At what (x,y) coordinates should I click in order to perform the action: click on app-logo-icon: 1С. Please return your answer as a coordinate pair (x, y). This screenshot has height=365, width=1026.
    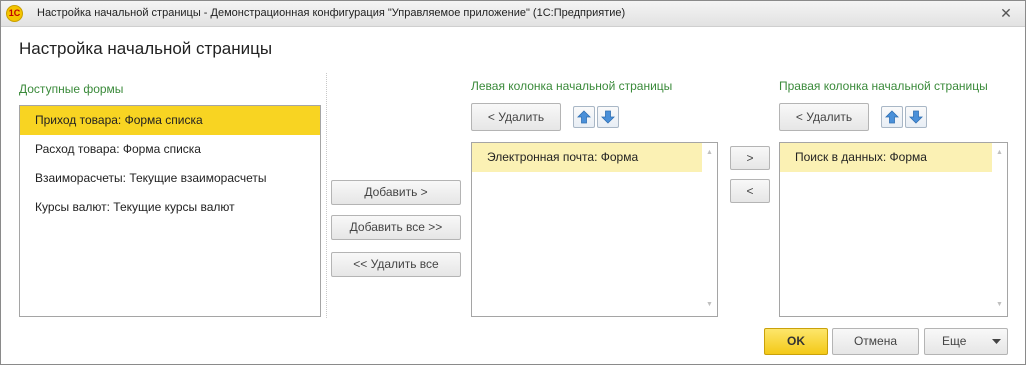
    Looking at the image, I should click on (14, 13).